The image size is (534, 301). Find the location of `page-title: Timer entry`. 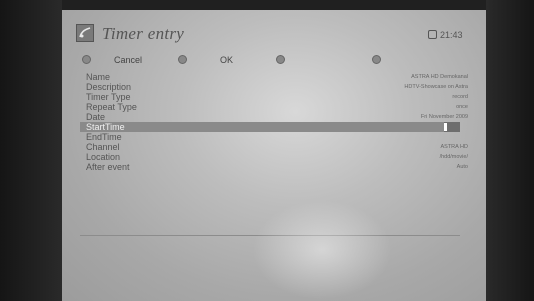

page-title: Timer entry is located at coordinates (143, 33).